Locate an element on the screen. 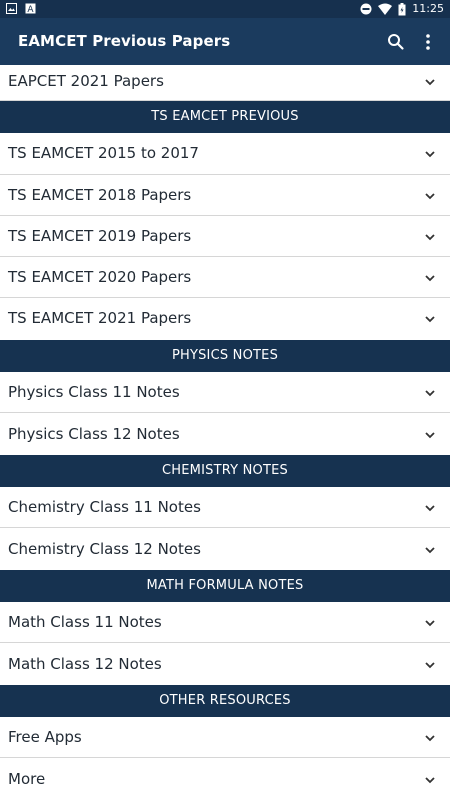  list-item-free-apps: Free Apps is located at coordinates (225, 737).